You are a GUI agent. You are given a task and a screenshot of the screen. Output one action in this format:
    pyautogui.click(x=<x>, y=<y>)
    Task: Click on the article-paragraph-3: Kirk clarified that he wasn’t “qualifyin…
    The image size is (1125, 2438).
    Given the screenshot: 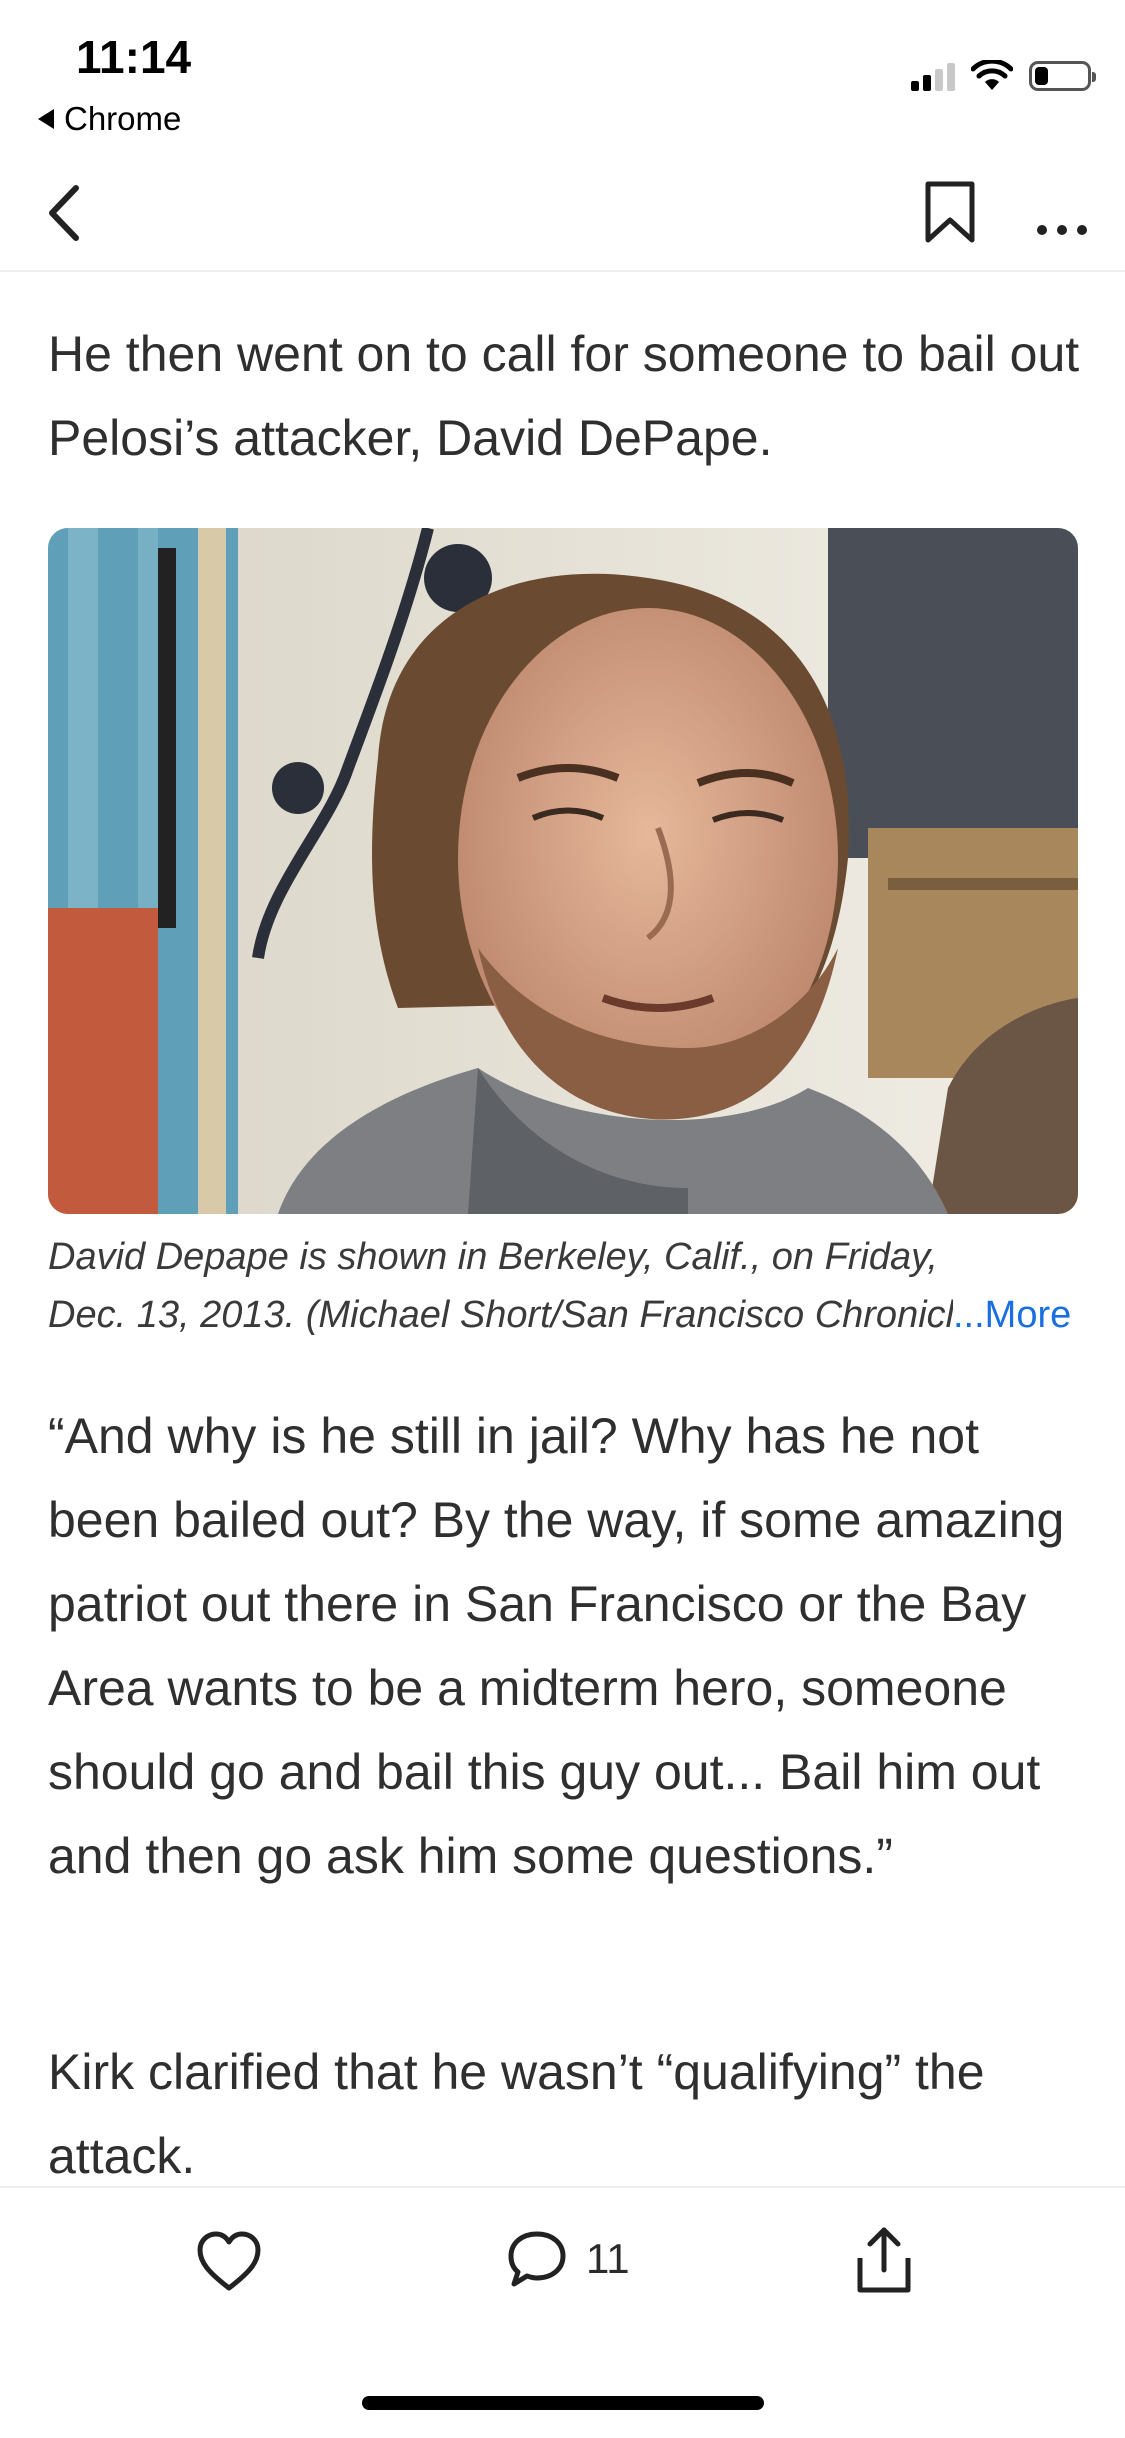 What is the action you would take?
    pyautogui.click(x=516, y=2114)
    